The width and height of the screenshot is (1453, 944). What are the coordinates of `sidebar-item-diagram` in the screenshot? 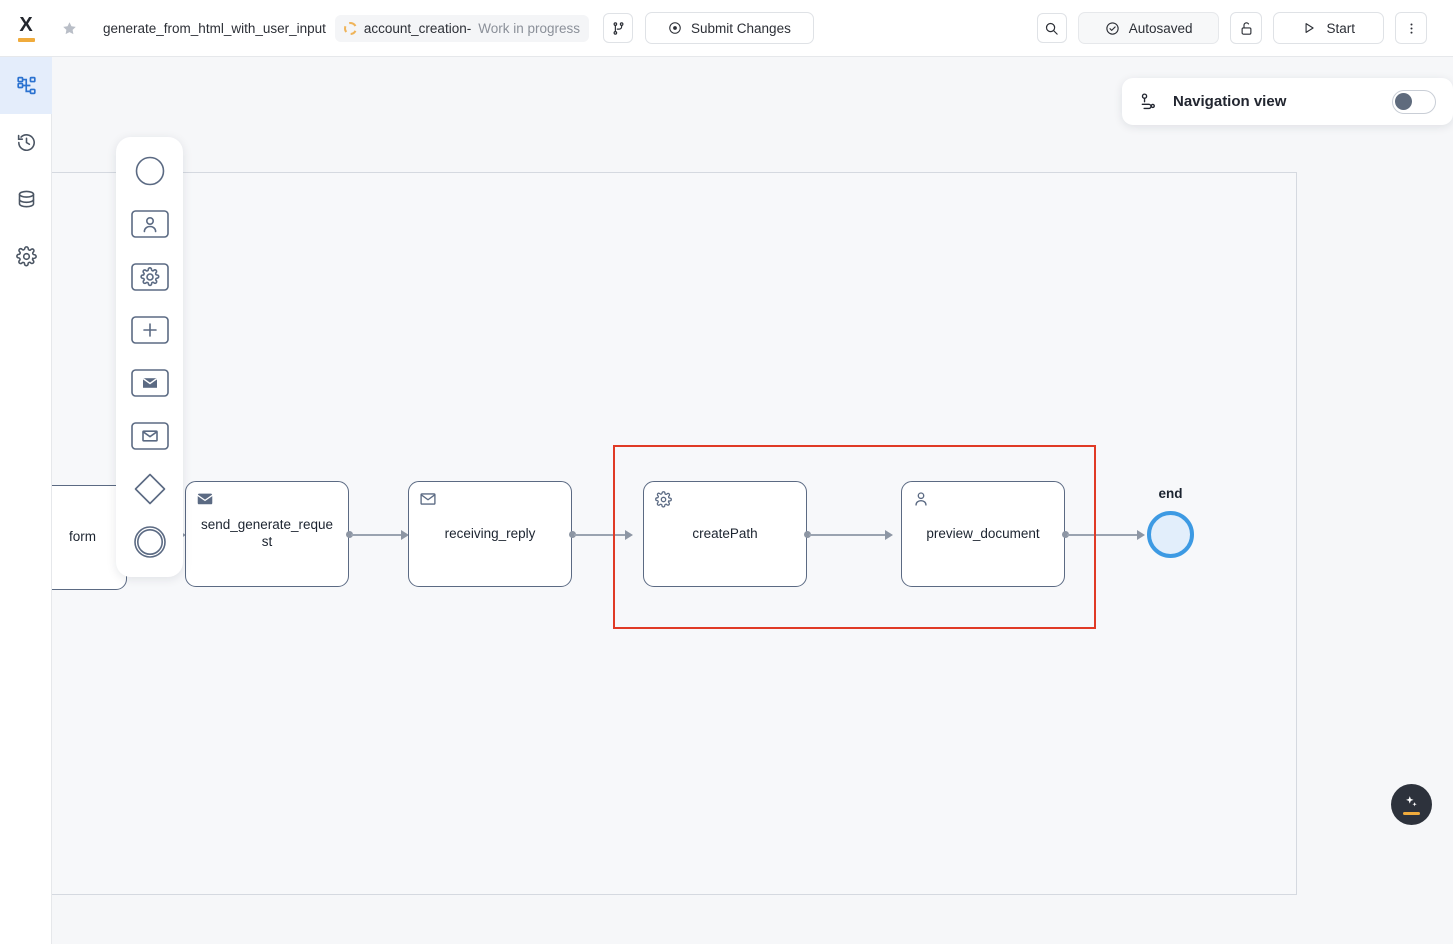 It's located at (26, 85).